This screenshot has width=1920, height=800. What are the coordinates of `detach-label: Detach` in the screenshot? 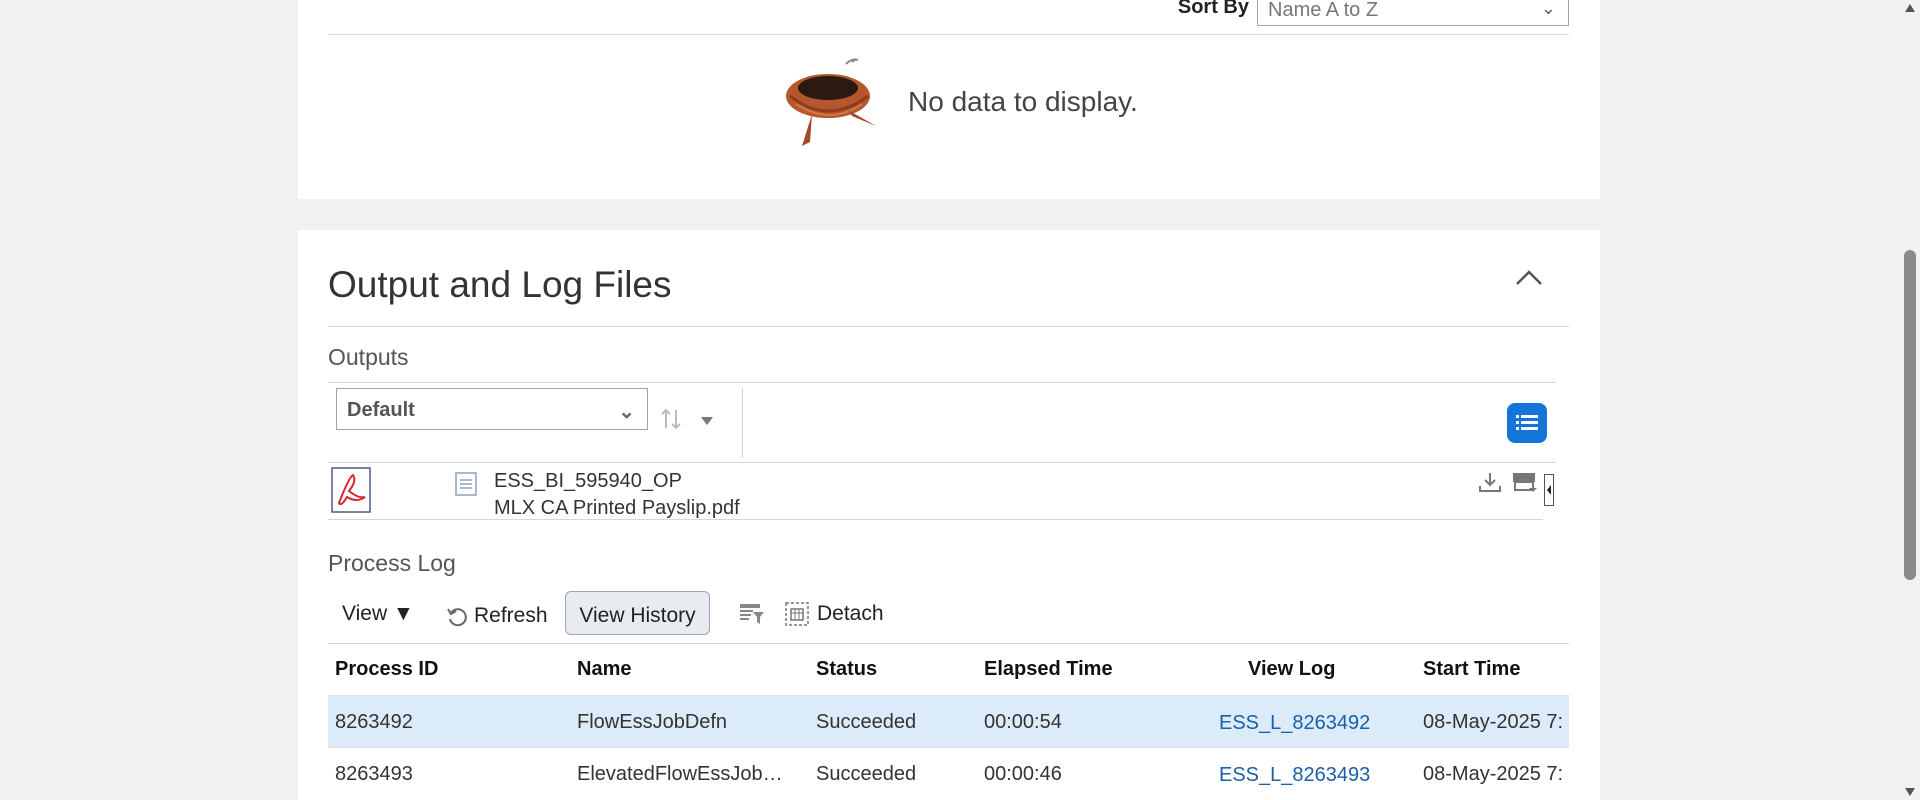 It's located at (850, 613).